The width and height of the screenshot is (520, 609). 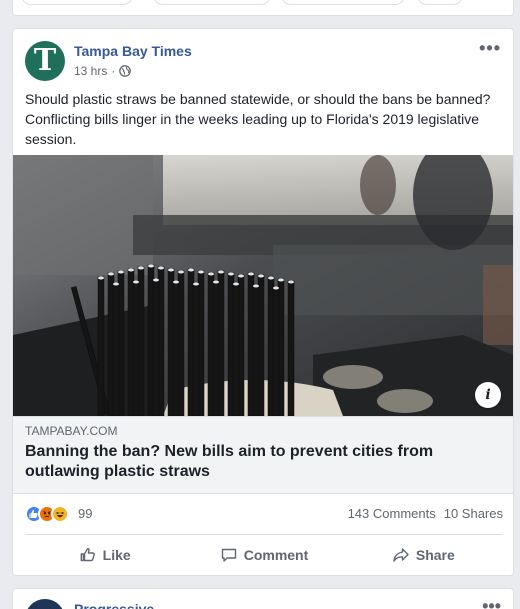 I want to click on post-header: T Tampa Bay Times 13 hrs · •••, so click(x=263, y=62).